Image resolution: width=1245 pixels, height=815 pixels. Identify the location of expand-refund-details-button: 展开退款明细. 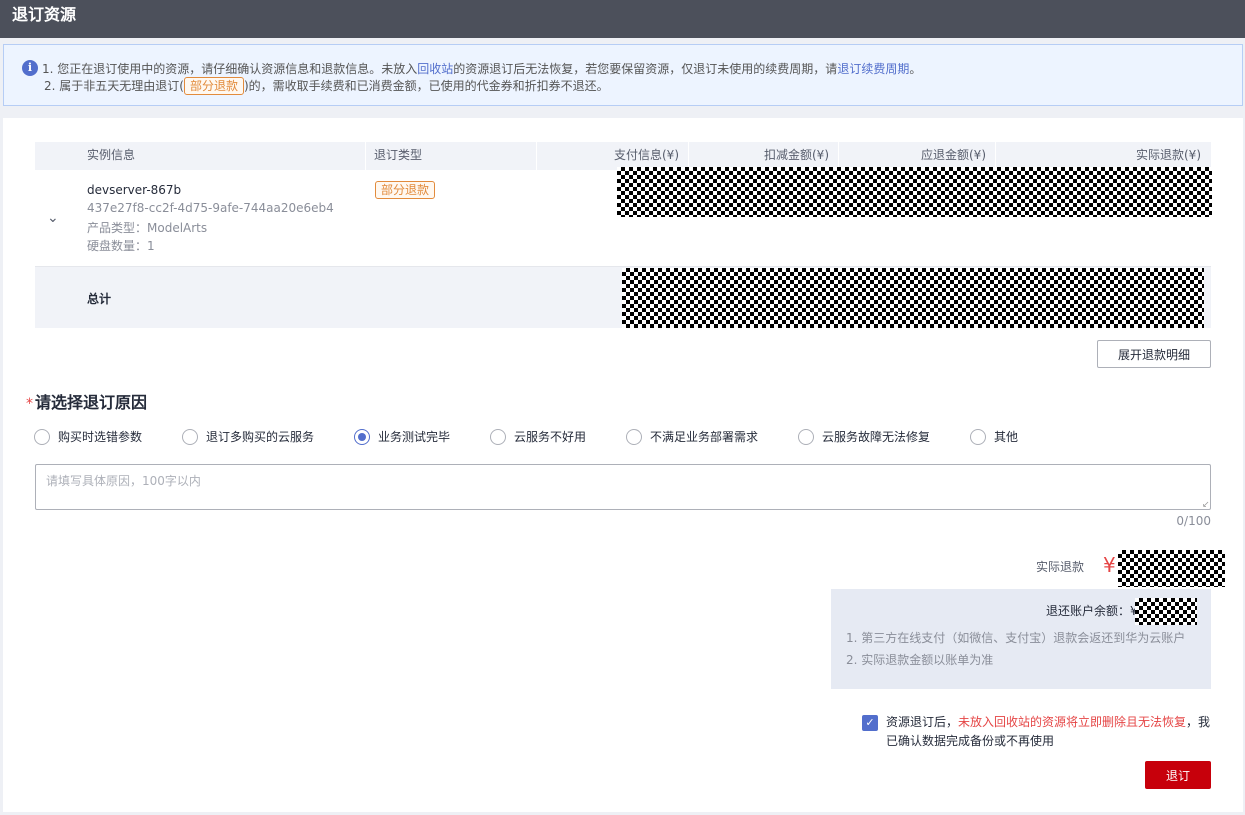
(1154, 354).